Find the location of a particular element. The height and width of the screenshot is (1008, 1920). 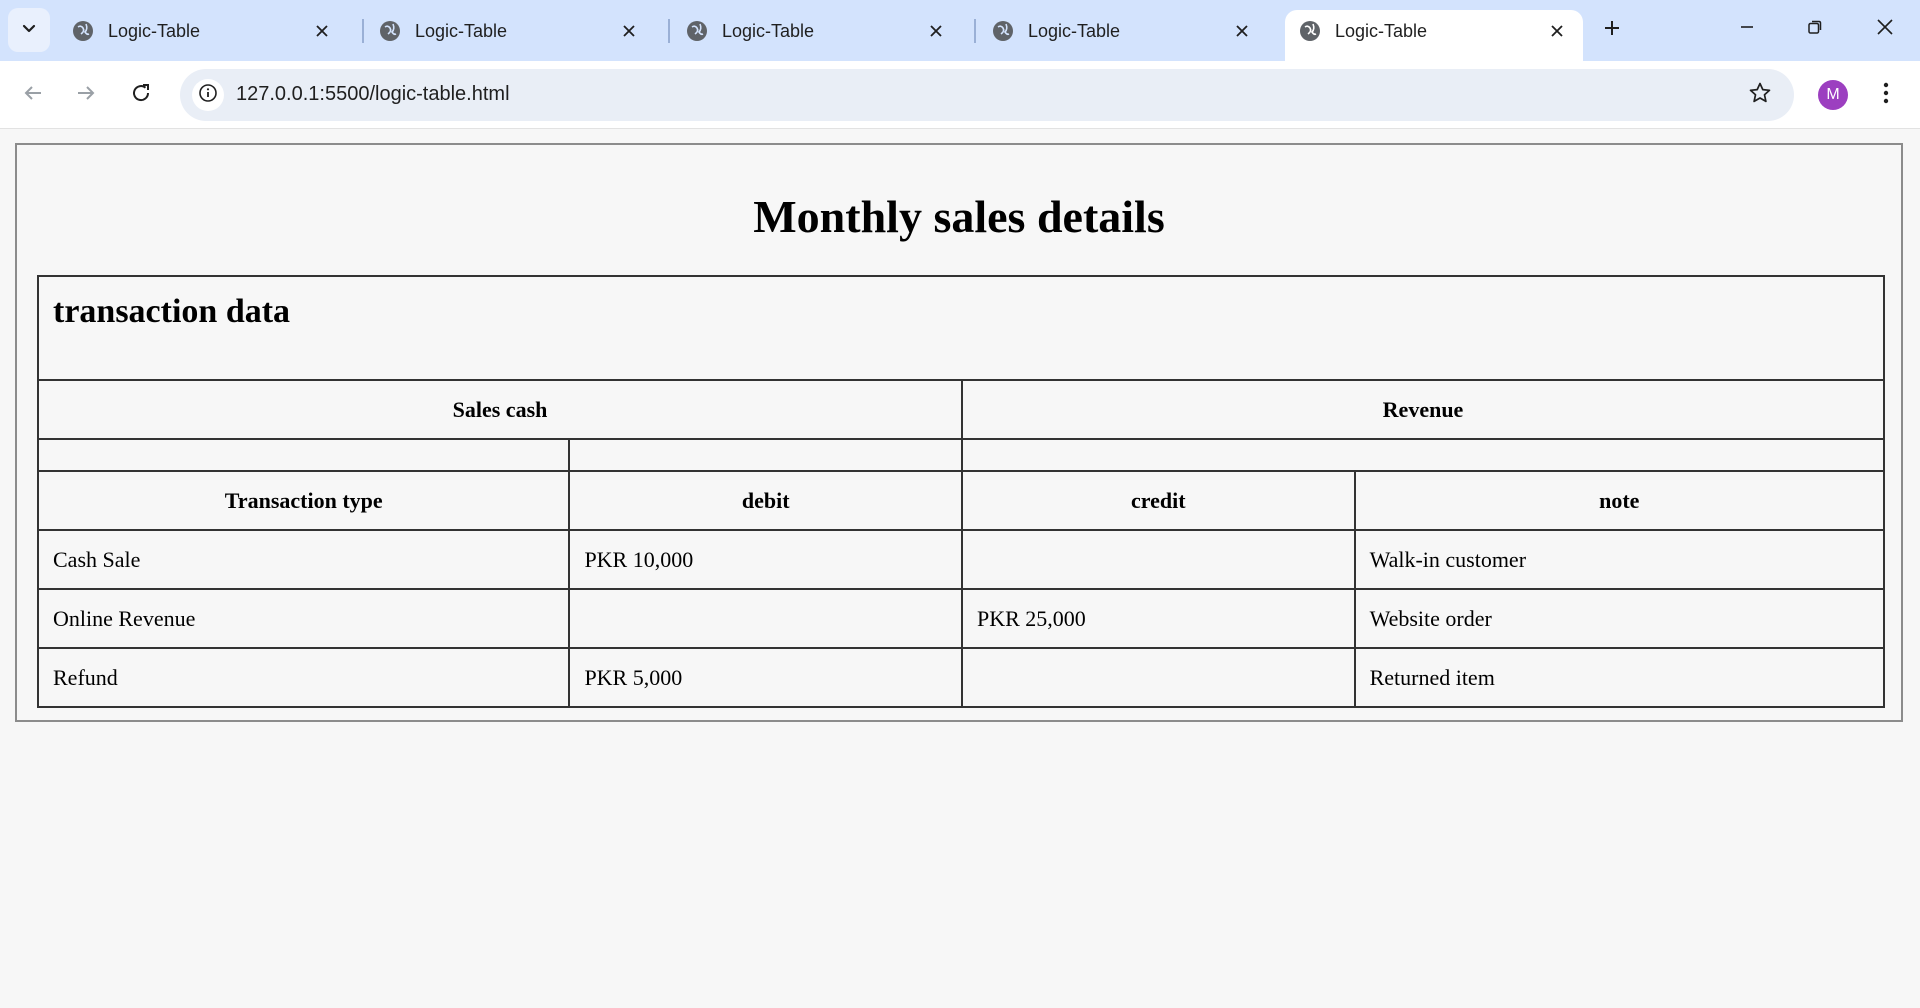

browser-toolbar: 127.0.0.1:5500/logic-table.html M is located at coordinates (960, 95).